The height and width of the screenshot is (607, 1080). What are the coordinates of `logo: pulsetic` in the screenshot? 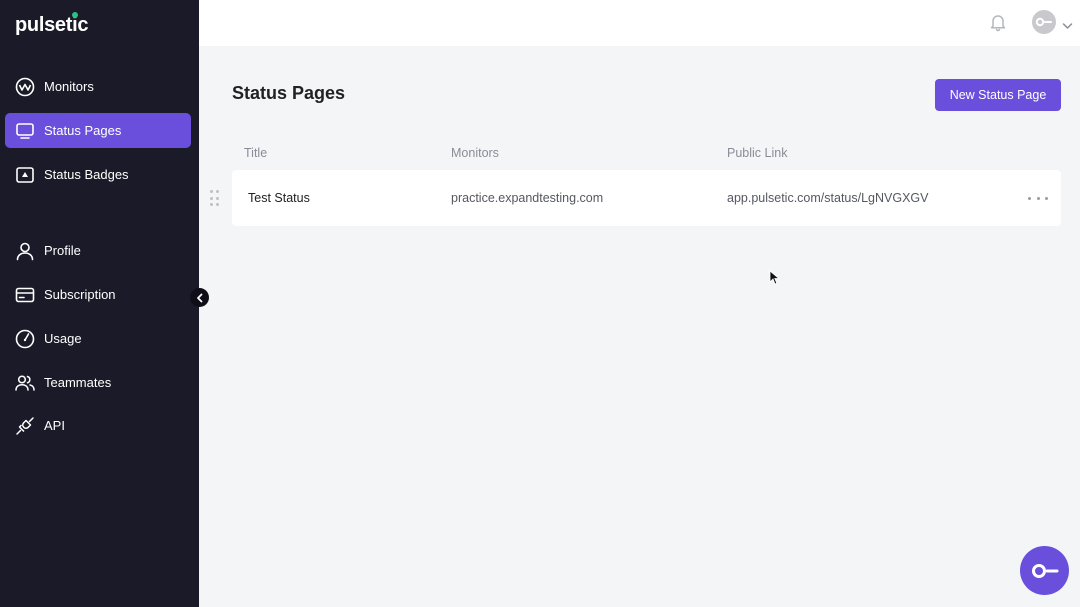 It's located at (52, 24).